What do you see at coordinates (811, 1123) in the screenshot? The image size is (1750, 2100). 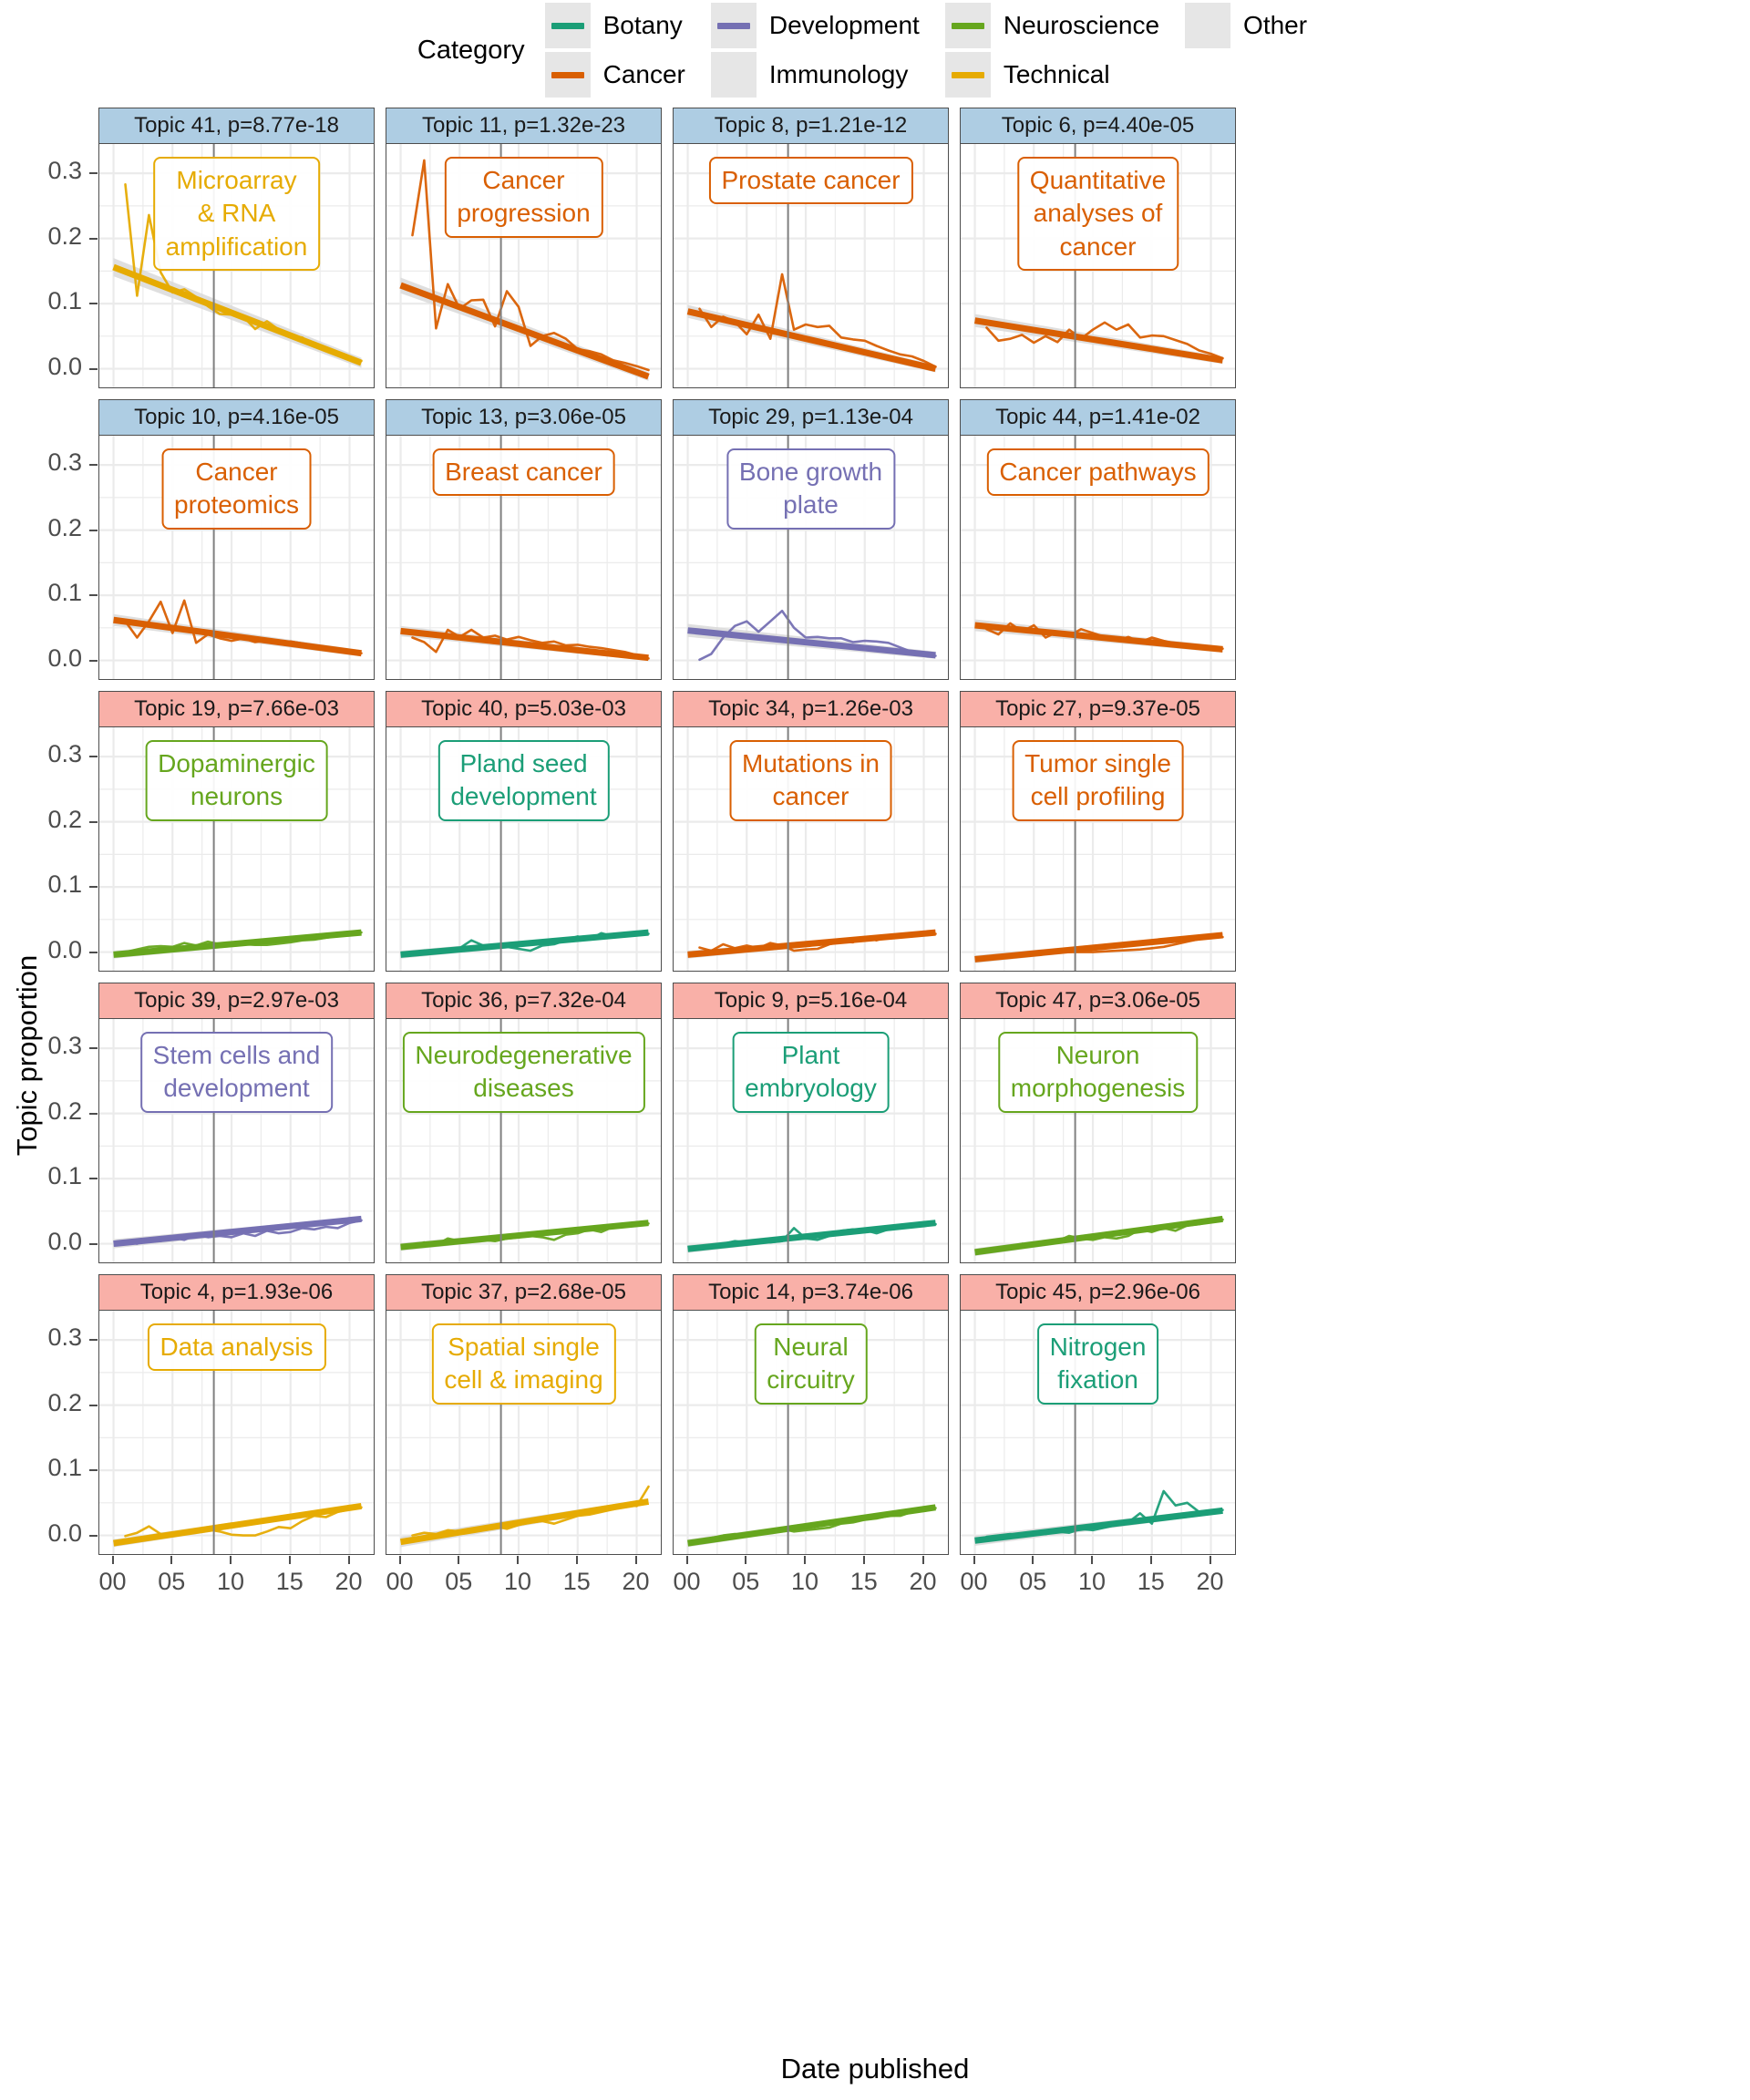 I see `facet-panel: Topic 9, p=5.16e-04 Plant embryology` at bounding box center [811, 1123].